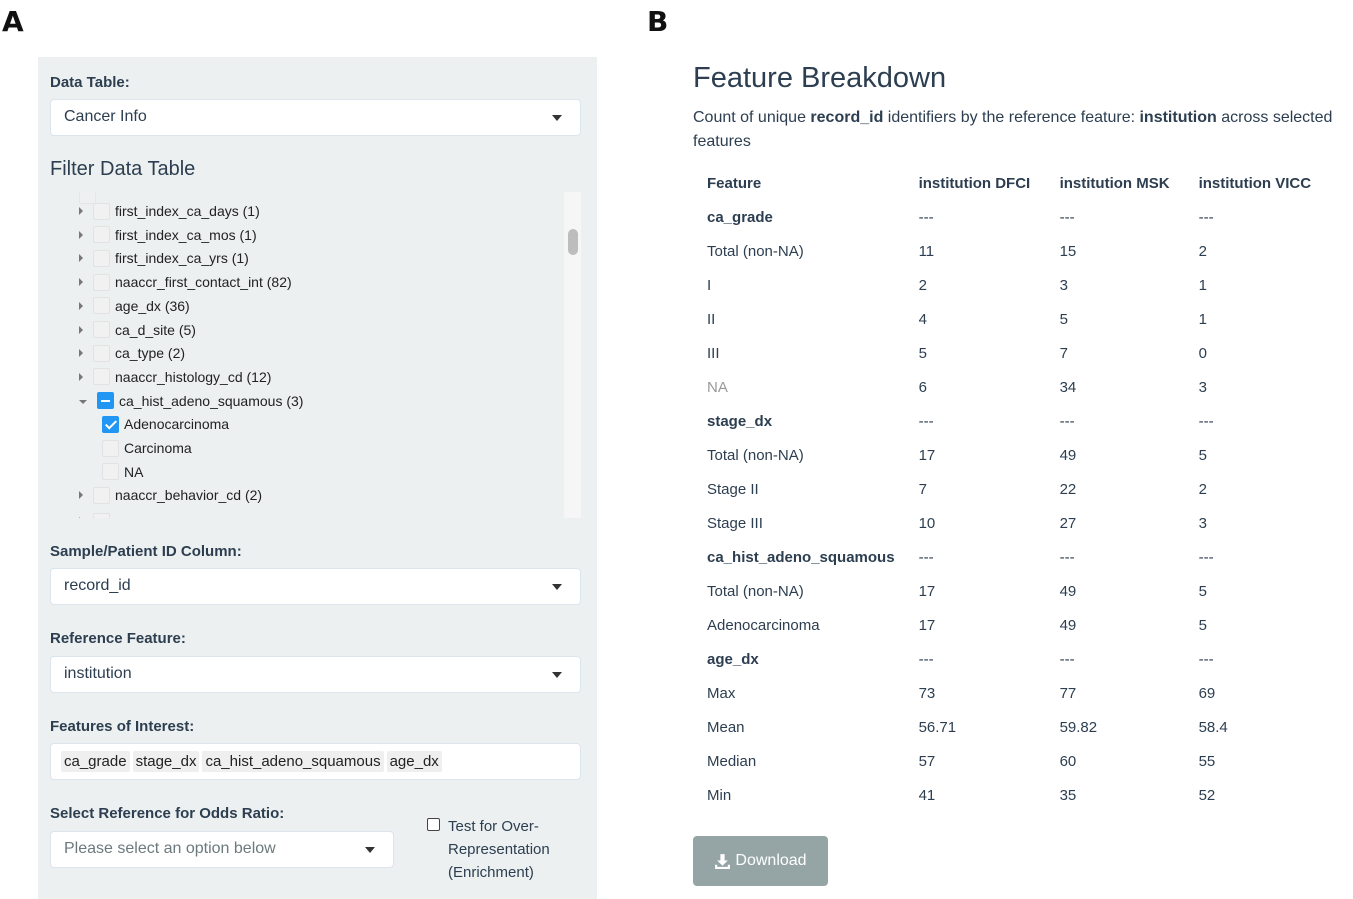 The height and width of the screenshot is (899, 1353). I want to click on tree-label: first_index_ca_yrs (1), so click(182, 258).